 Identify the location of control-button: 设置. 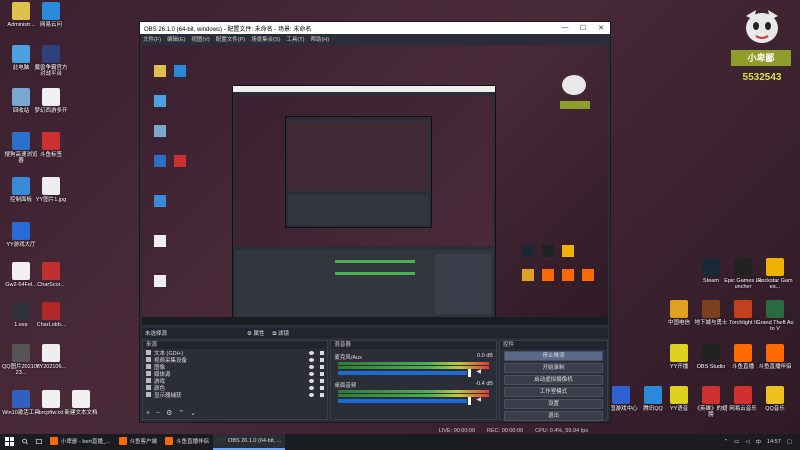
(553, 404).